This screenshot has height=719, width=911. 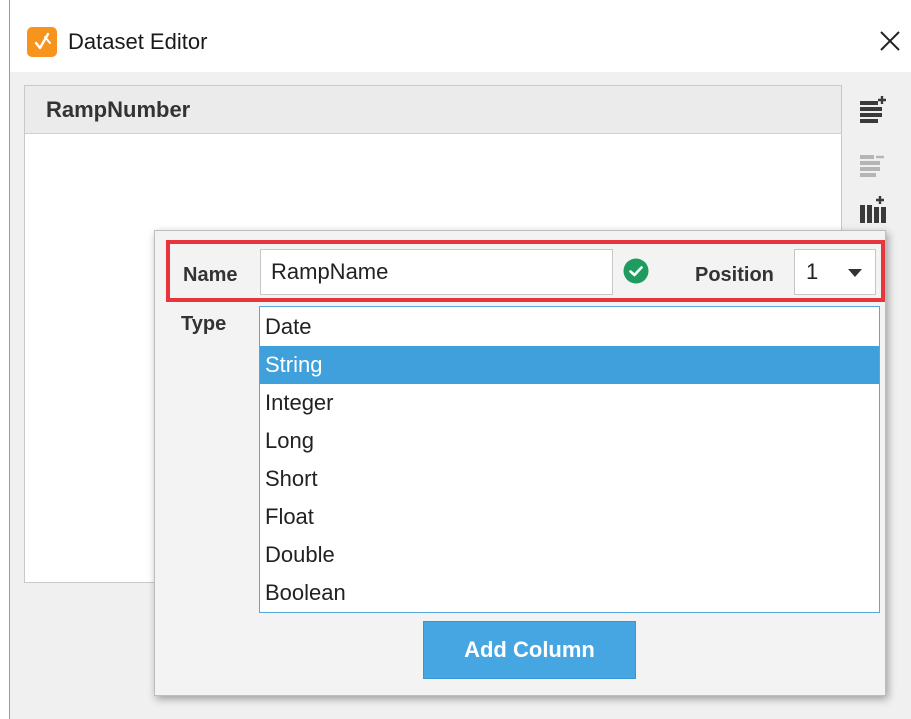 What do you see at coordinates (118, 109) in the screenshot?
I see `column-header-label: RampNumber` at bounding box center [118, 109].